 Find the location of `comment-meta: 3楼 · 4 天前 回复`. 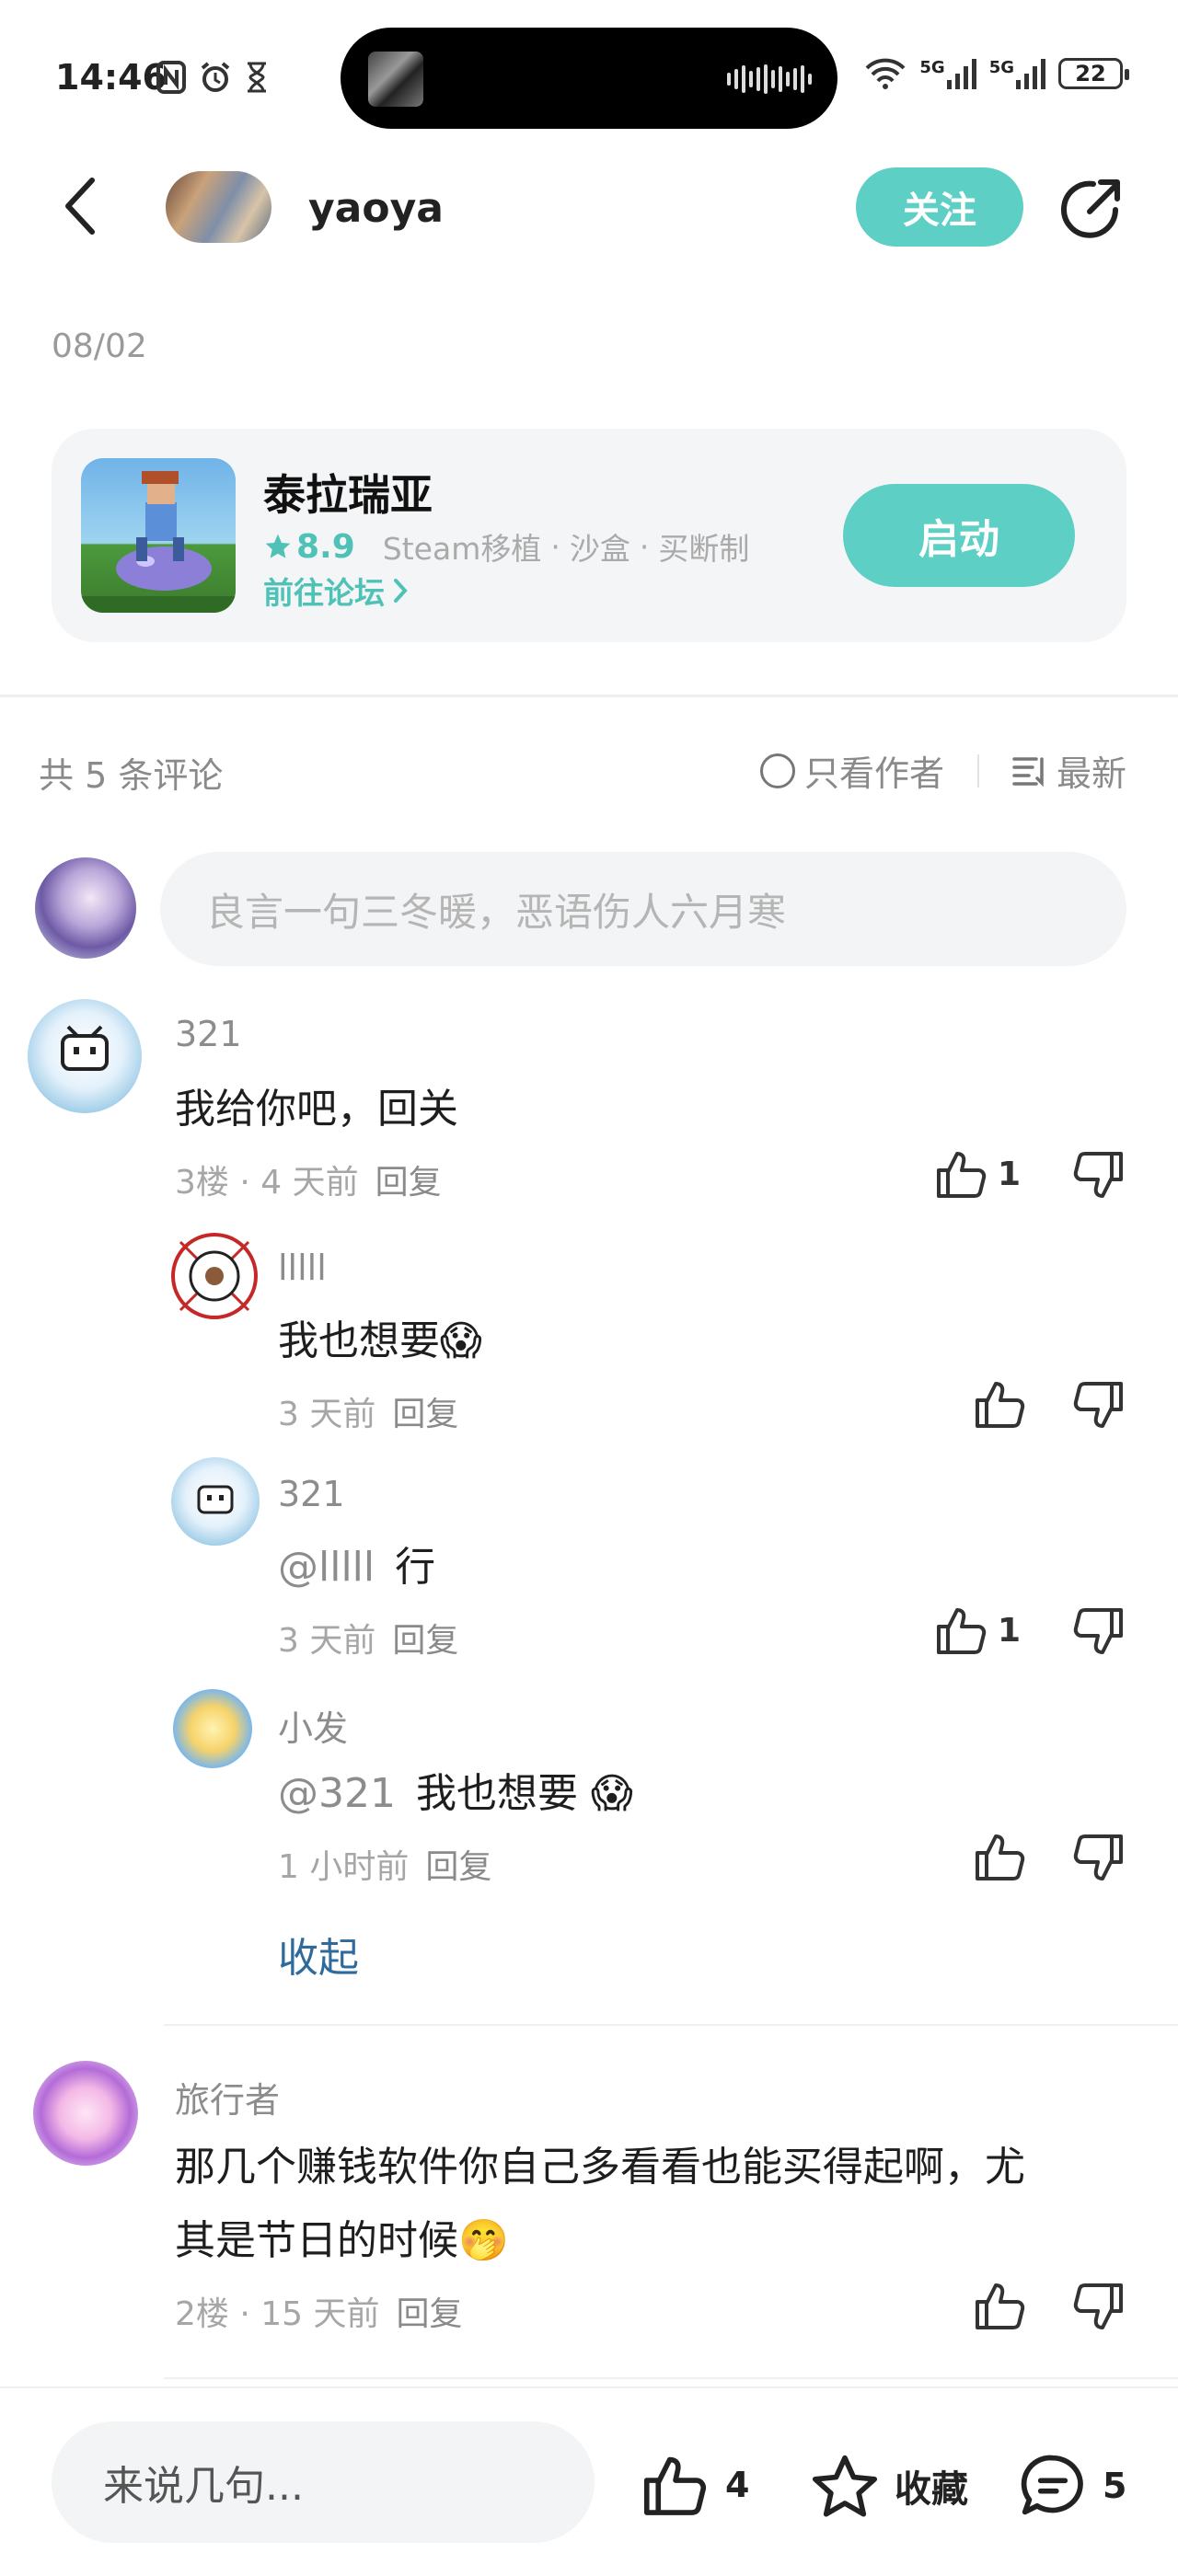

comment-meta: 3楼 · 4 天前 回复 is located at coordinates (308, 1179).